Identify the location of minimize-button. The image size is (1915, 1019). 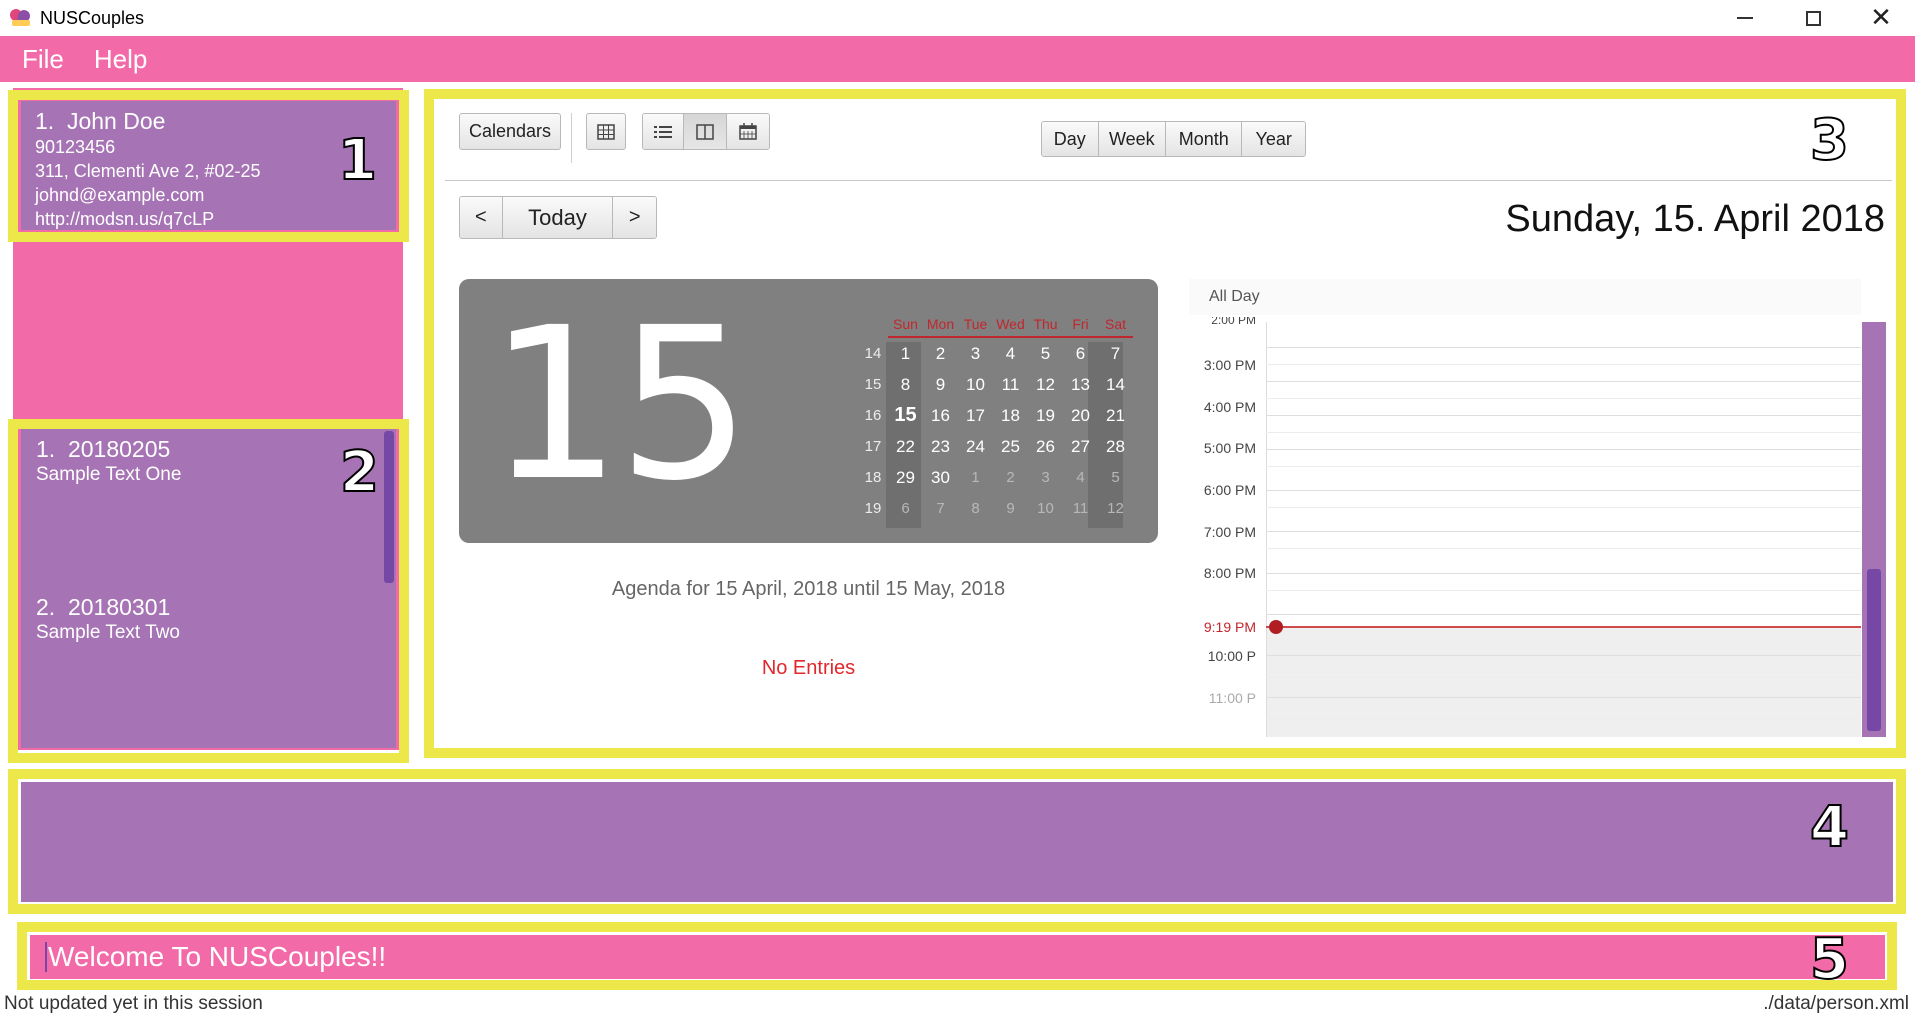
(1745, 18).